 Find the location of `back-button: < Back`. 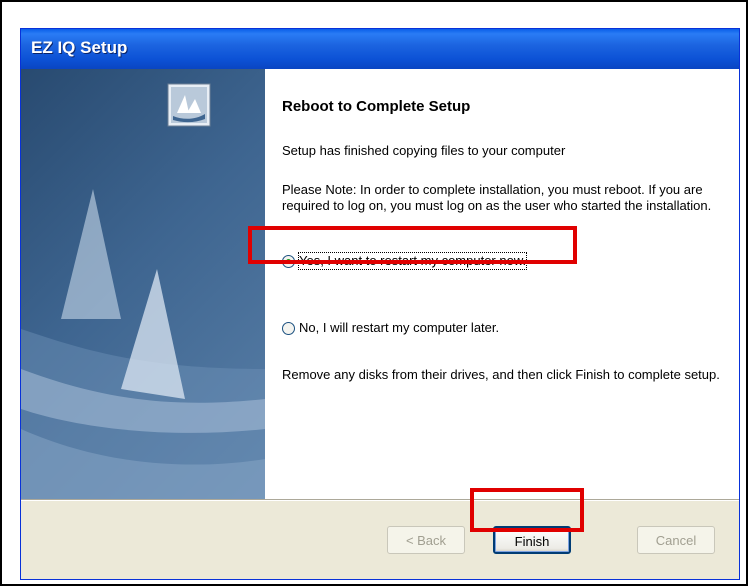

back-button: < Back is located at coordinates (426, 540).